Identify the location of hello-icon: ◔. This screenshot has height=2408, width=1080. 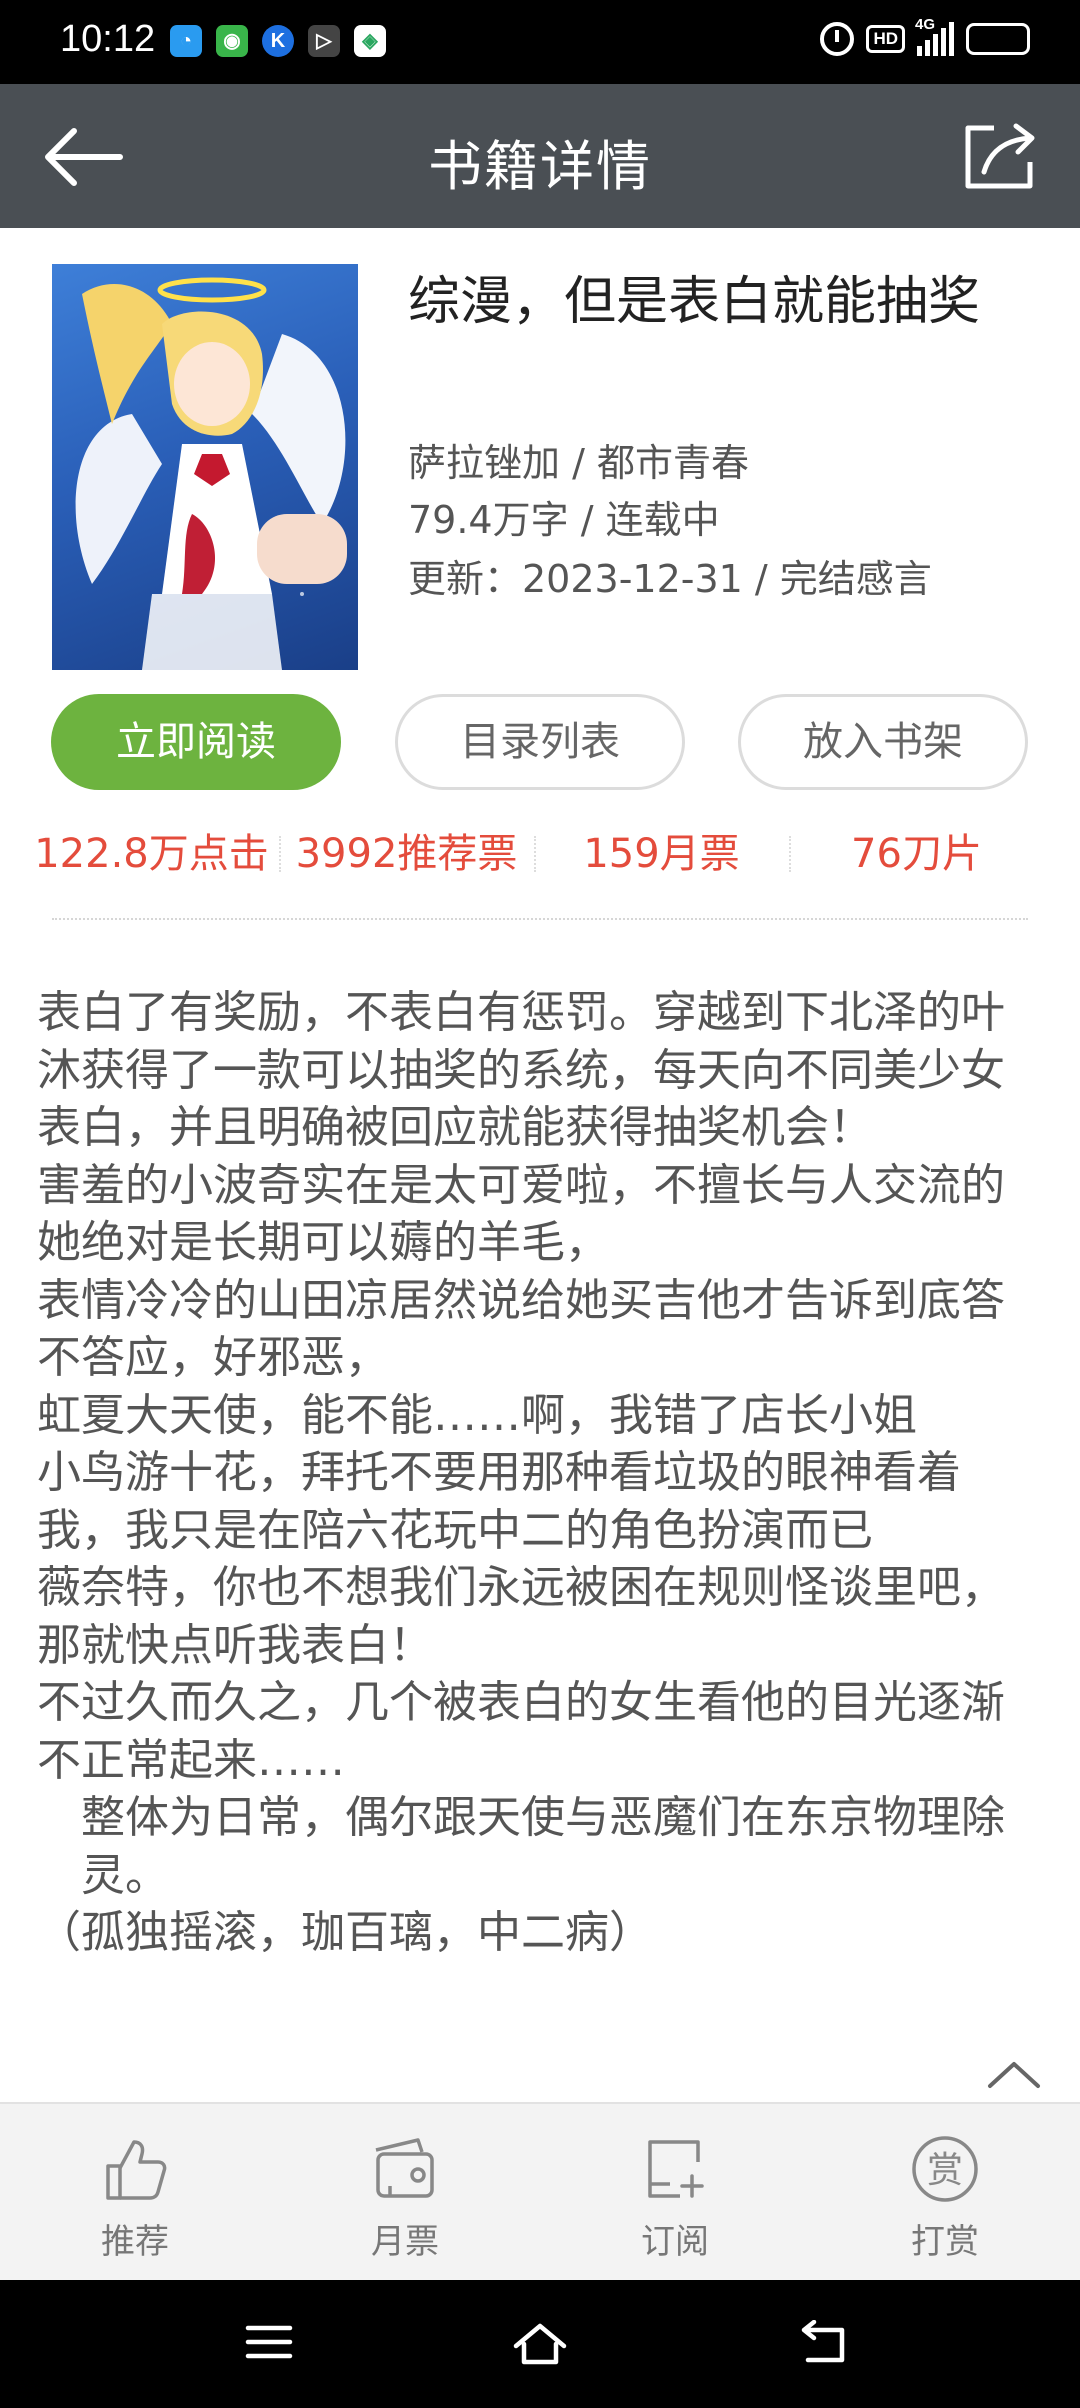
(186, 41).